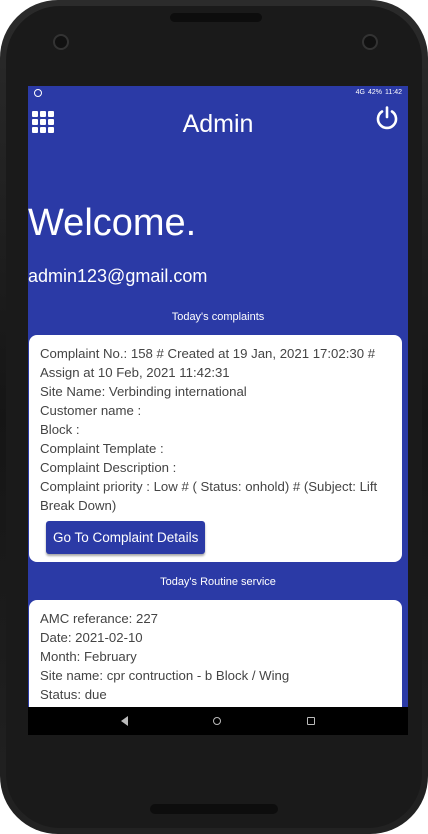  Describe the element at coordinates (126, 537) in the screenshot. I see `complaint-details-button: Go To Complaint Details` at that location.